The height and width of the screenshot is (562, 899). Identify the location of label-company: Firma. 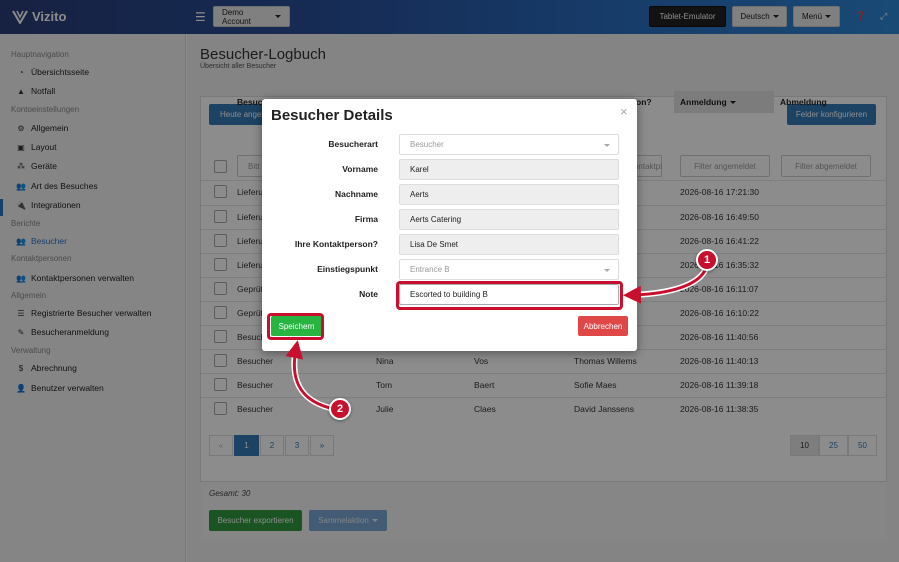
(366, 219).